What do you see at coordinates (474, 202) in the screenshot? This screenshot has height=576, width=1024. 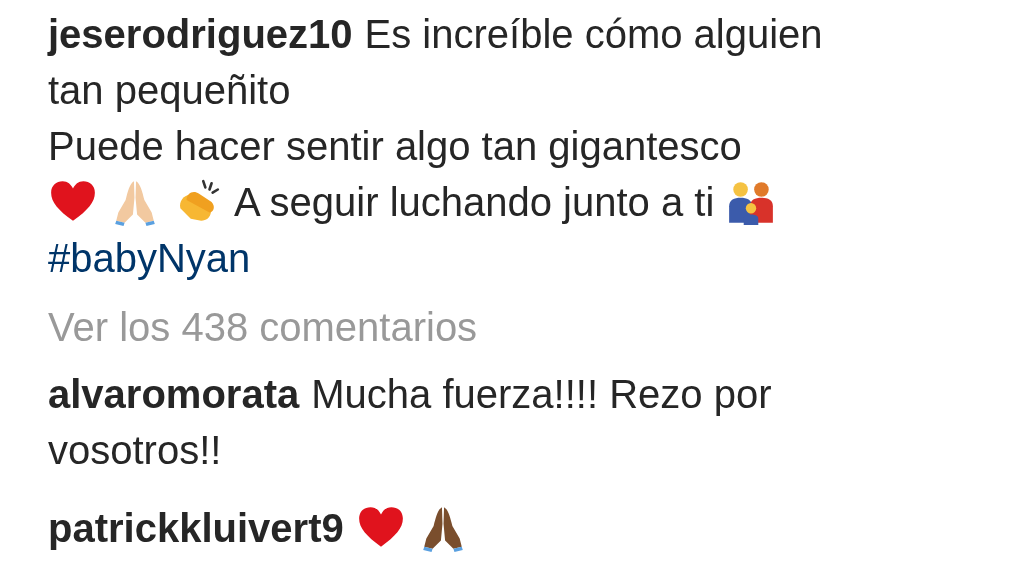 I see `comment-text: A seguir luchando junto a ti` at bounding box center [474, 202].